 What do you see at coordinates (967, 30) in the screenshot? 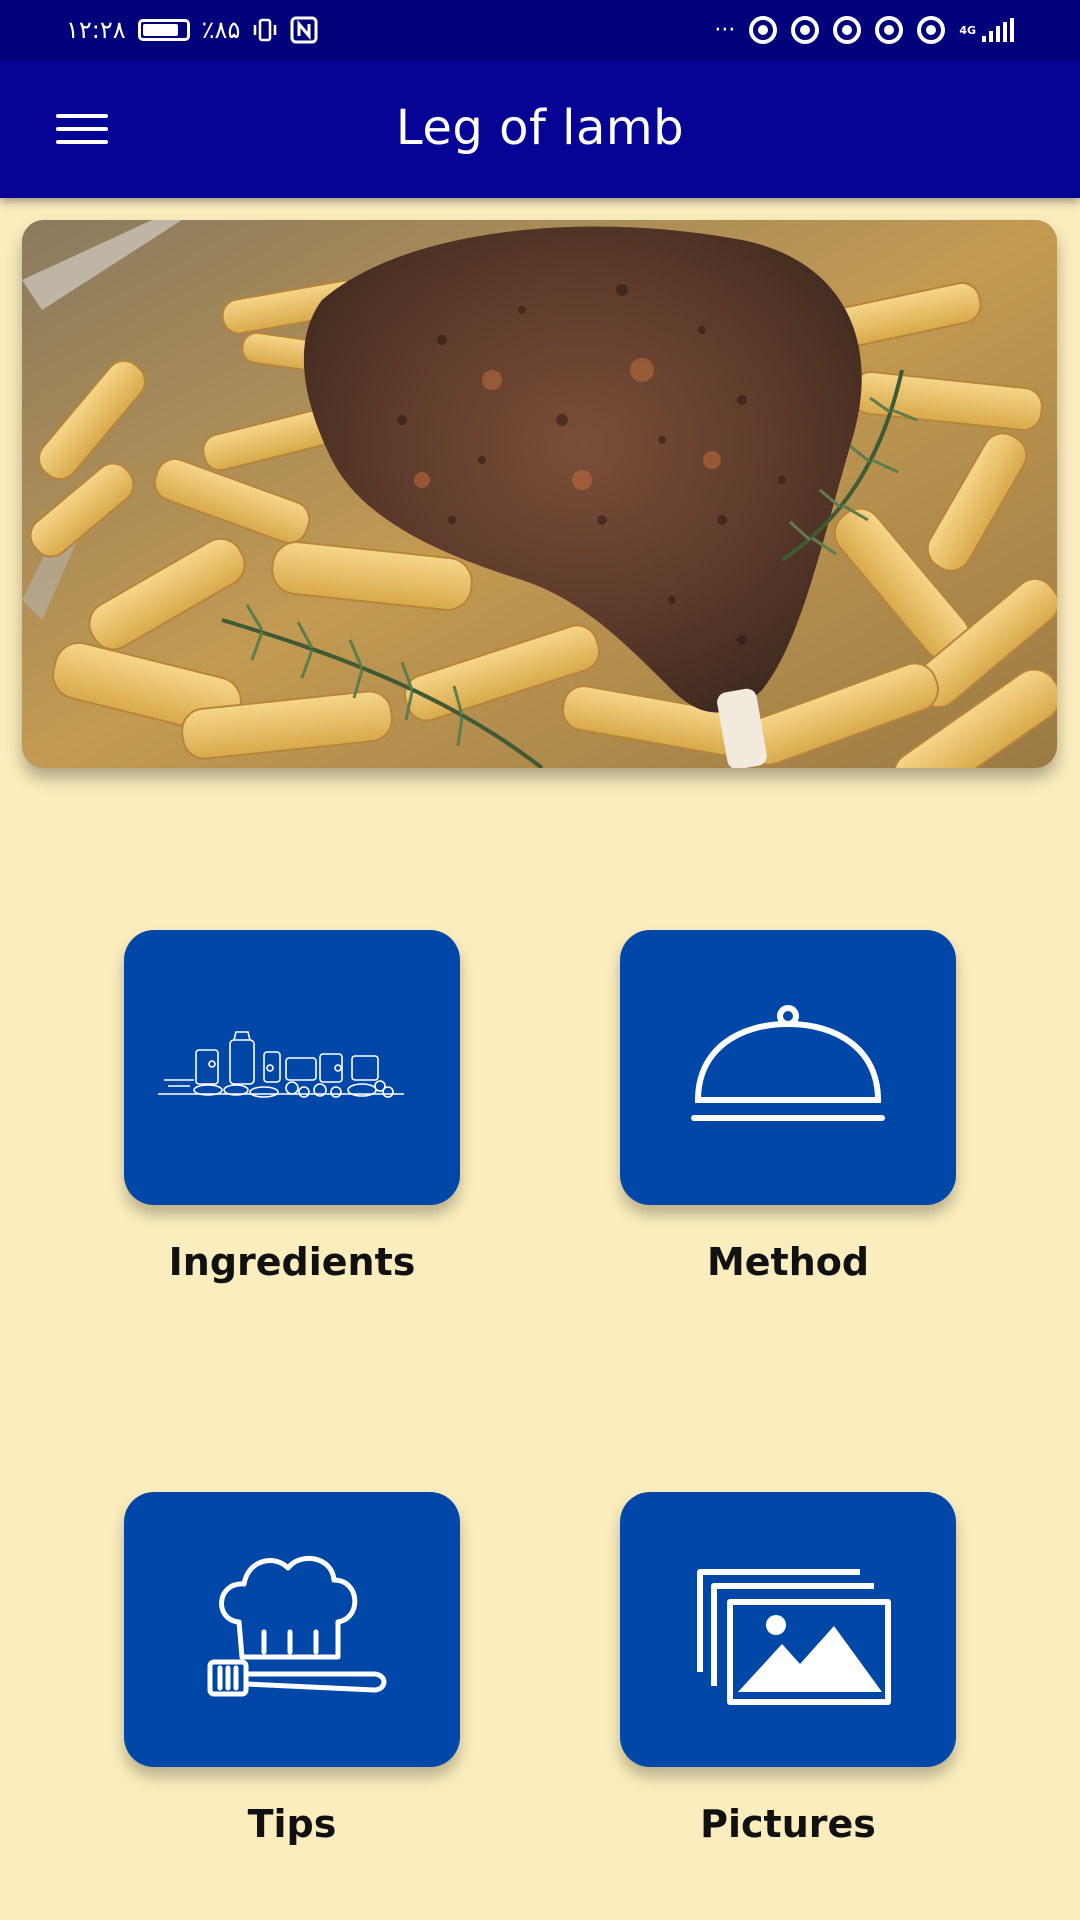
I see `network-type: 4G` at bounding box center [967, 30].